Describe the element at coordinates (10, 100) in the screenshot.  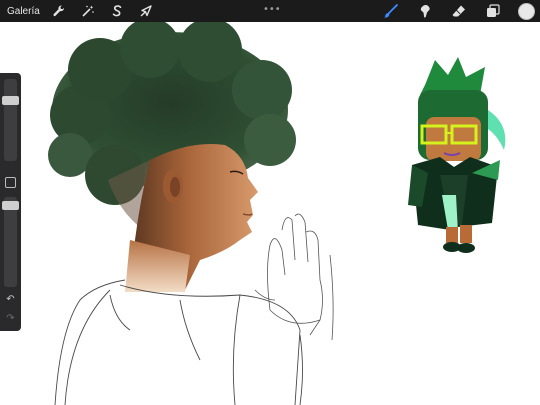
I see `brush-size-thumb` at that location.